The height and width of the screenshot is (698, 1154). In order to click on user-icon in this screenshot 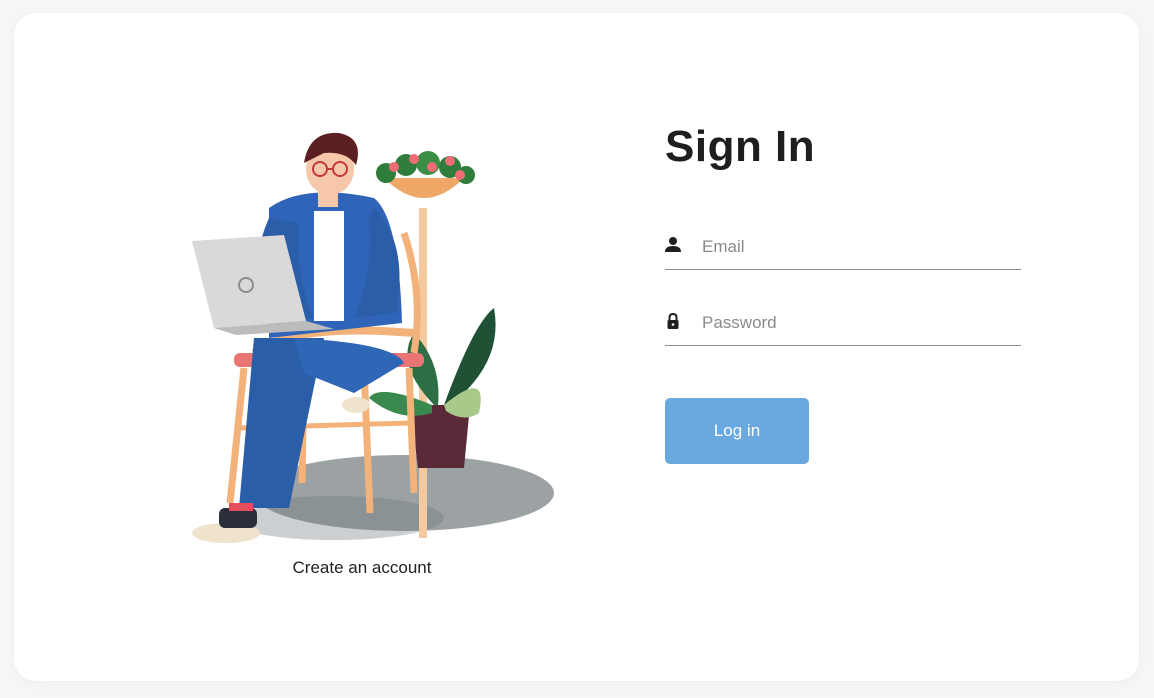, I will do `click(673, 244)`.